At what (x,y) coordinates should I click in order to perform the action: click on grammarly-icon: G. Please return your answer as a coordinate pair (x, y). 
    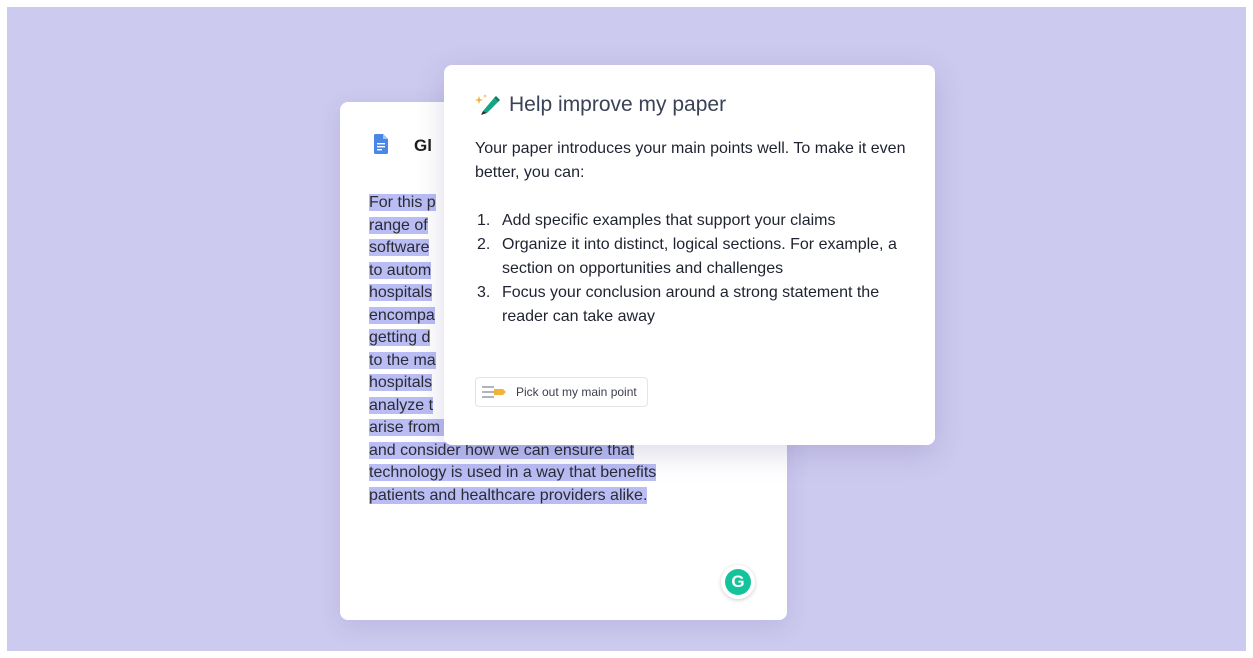
    Looking at the image, I should click on (738, 582).